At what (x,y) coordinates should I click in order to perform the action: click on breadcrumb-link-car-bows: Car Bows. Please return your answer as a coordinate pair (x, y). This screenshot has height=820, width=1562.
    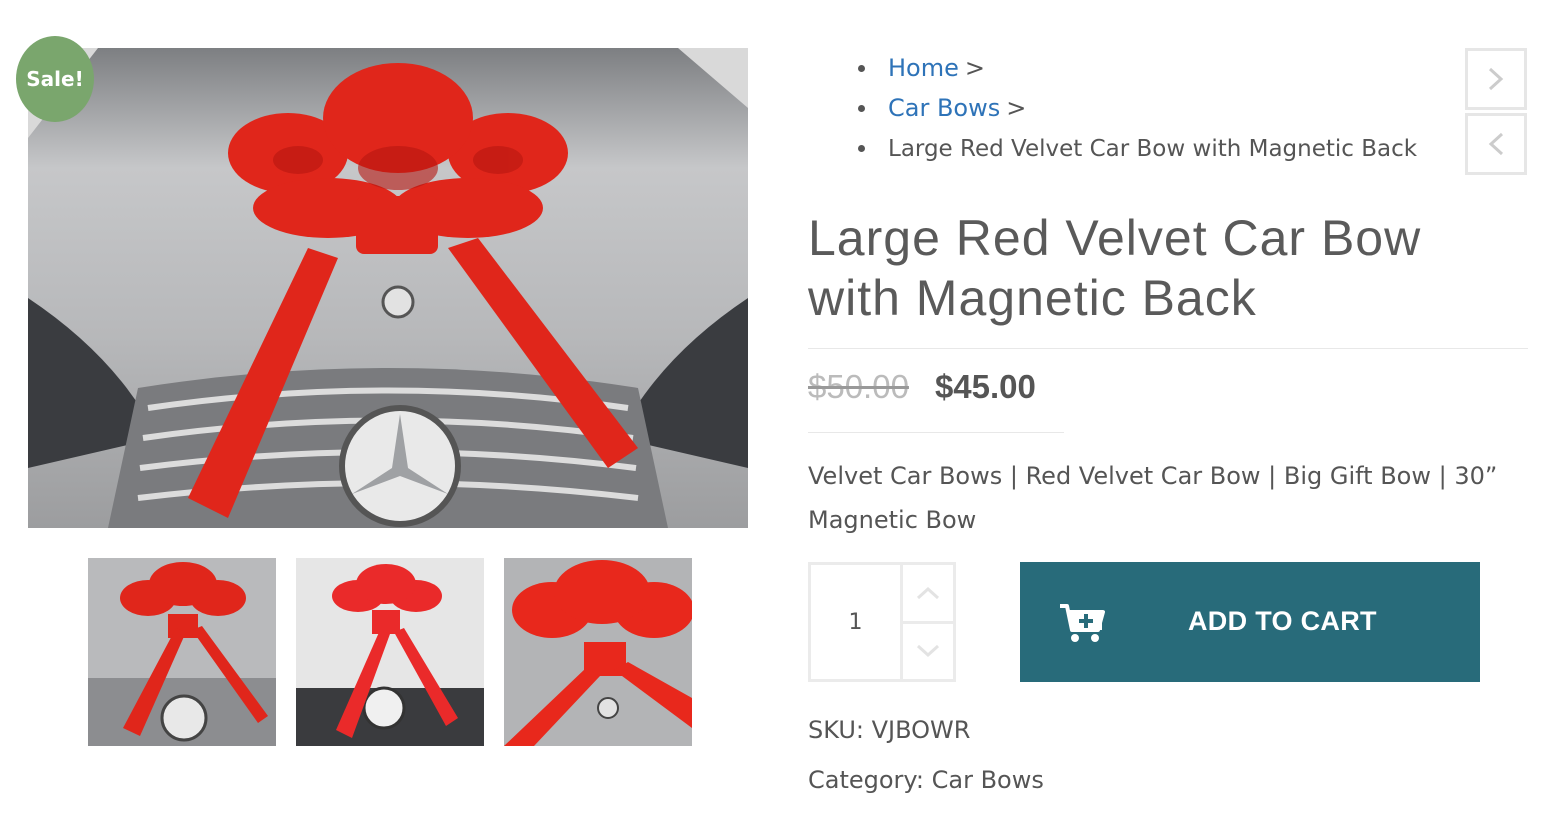
    Looking at the image, I should click on (944, 108).